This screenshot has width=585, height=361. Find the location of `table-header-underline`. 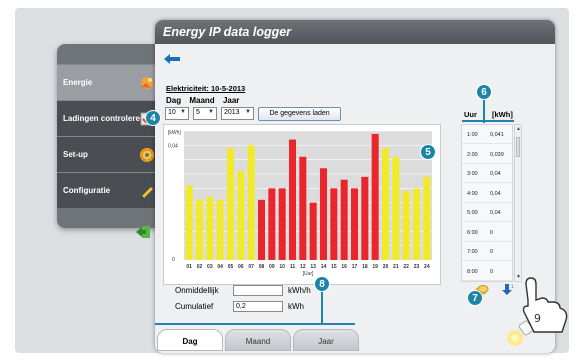

table-header-underline is located at coordinates (488, 121).